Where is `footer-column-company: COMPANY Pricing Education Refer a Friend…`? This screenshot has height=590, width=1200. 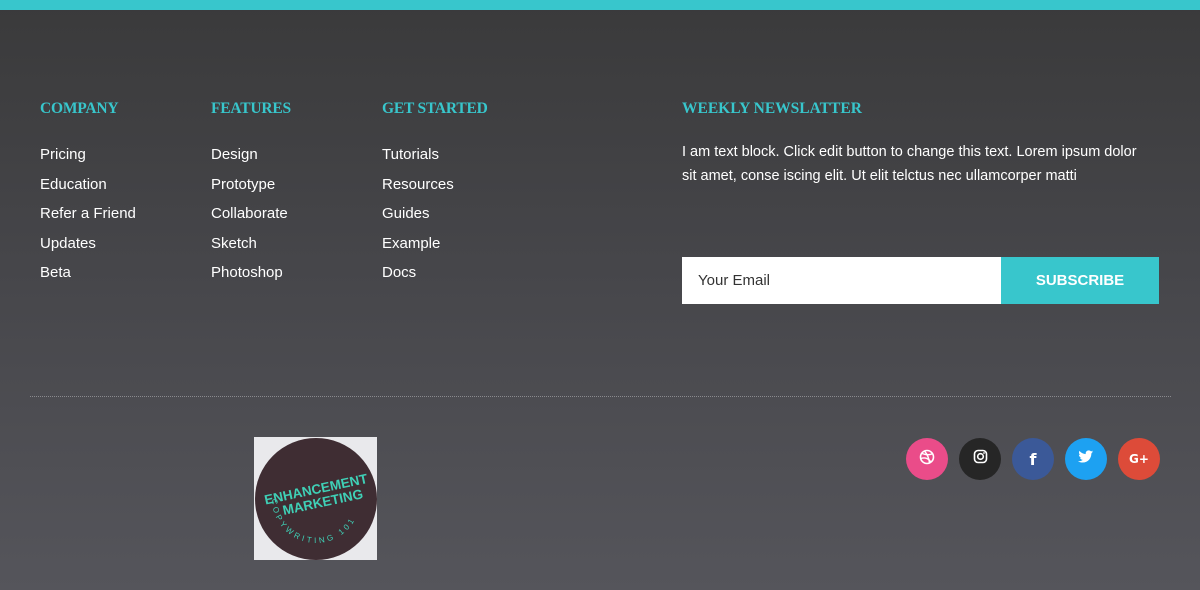 footer-column-company: COMPANY Pricing Education Refer a Friend… is located at coordinates (88, 193).